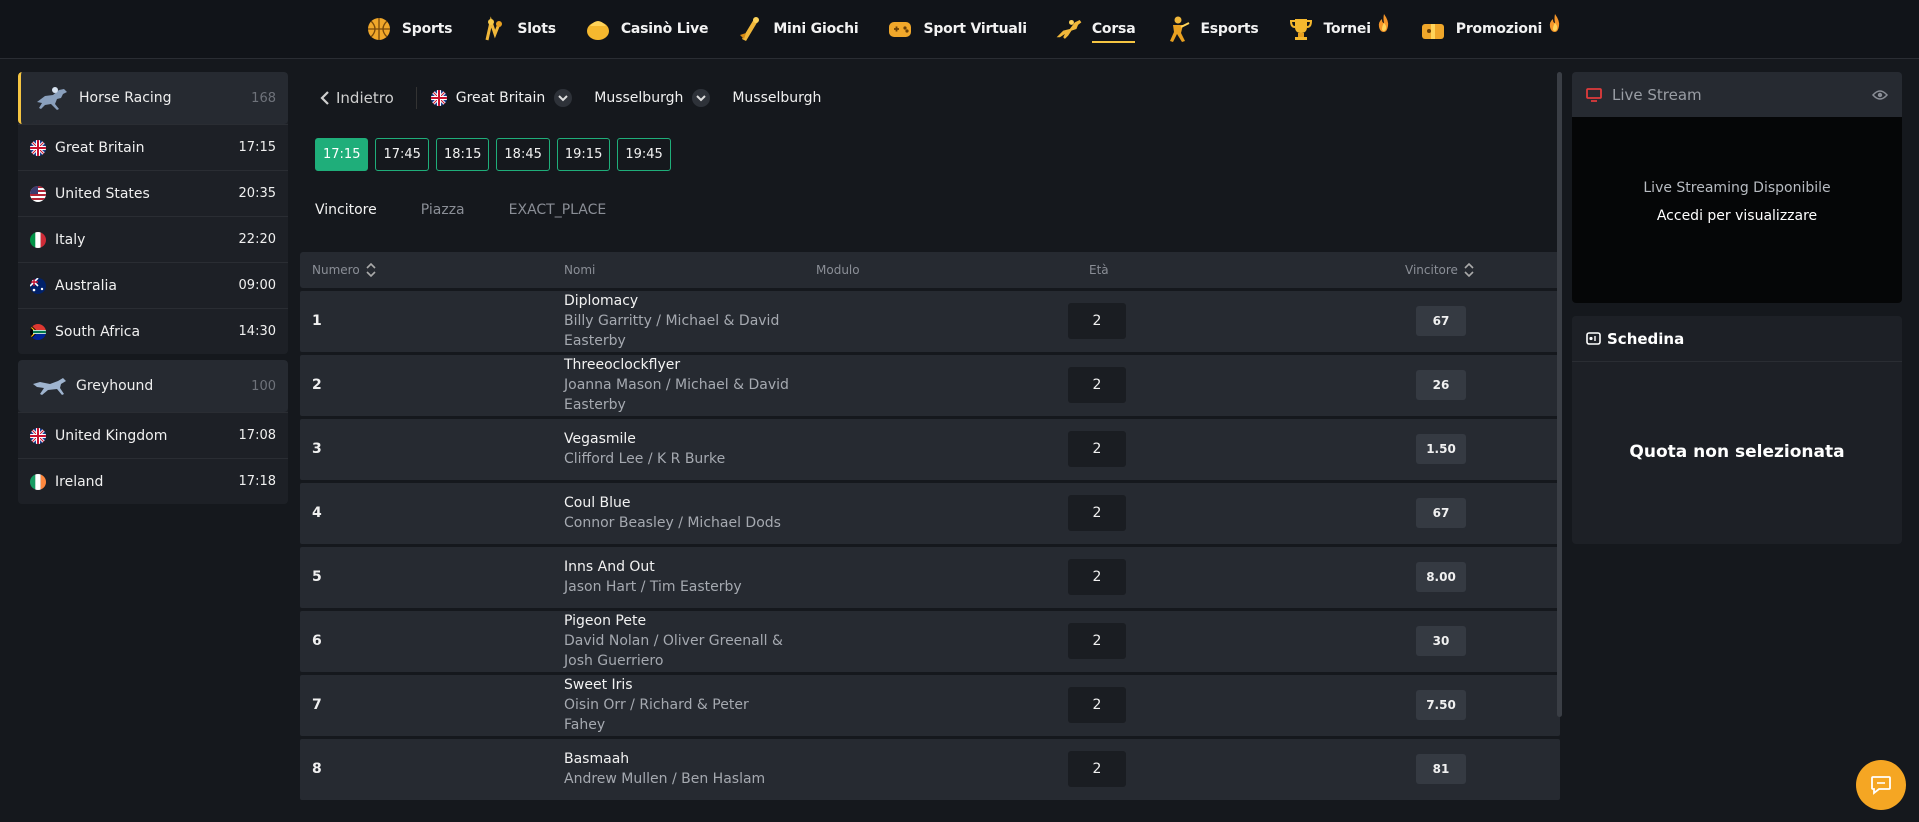 This screenshot has width=1919, height=822. I want to click on nav-item-sport-virtuali: Sport Virtuali, so click(956, 29).